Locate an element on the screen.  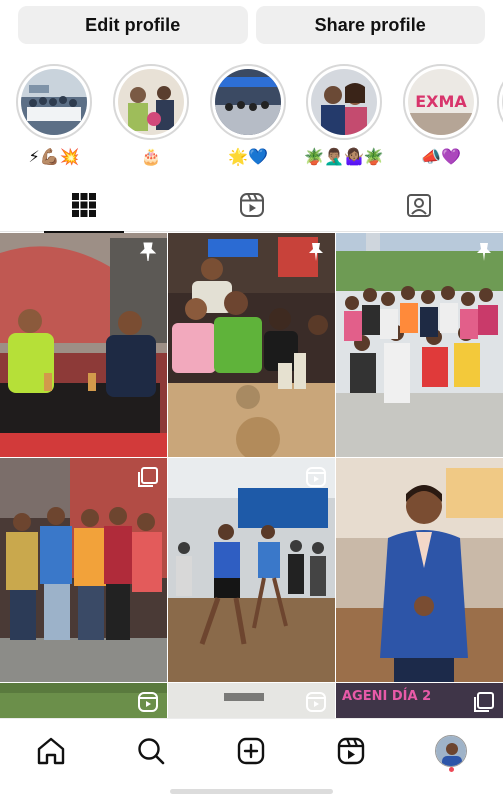
avatar-image is located at coordinates (451, 751).